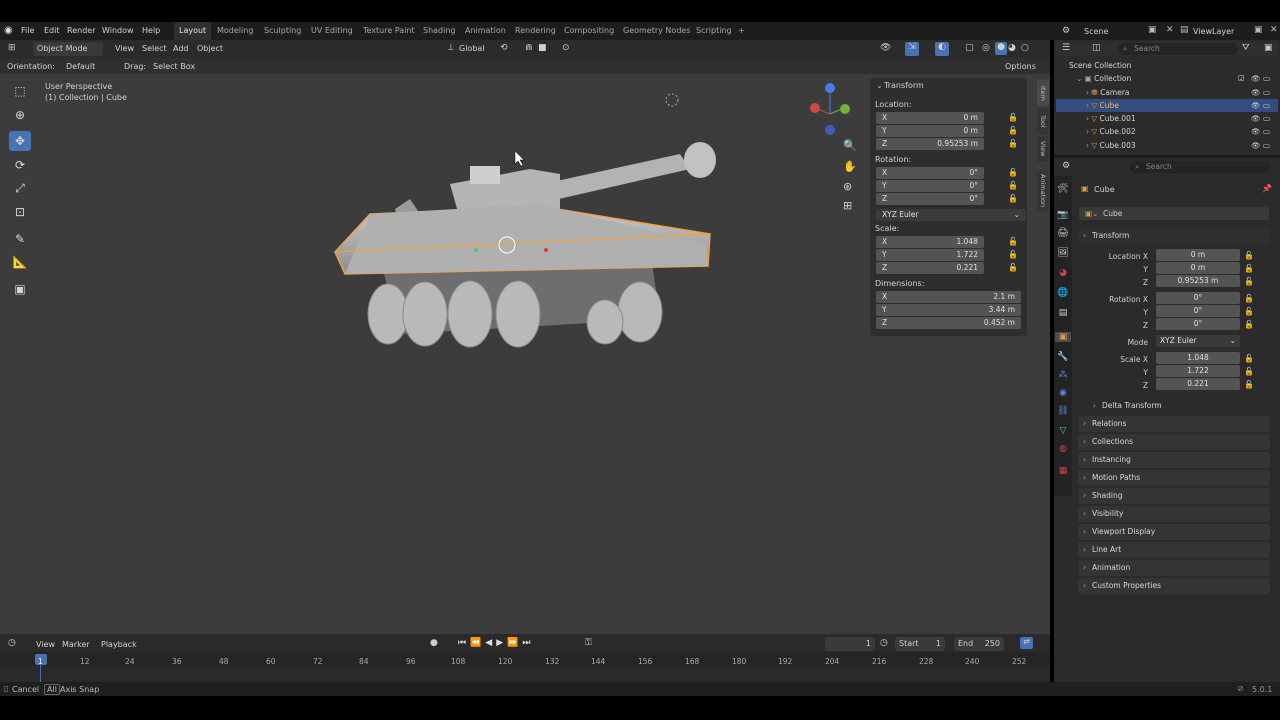  What do you see at coordinates (1174, 496) in the screenshot?
I see `shading-section: Shading` at bounding box center [1174, 496].